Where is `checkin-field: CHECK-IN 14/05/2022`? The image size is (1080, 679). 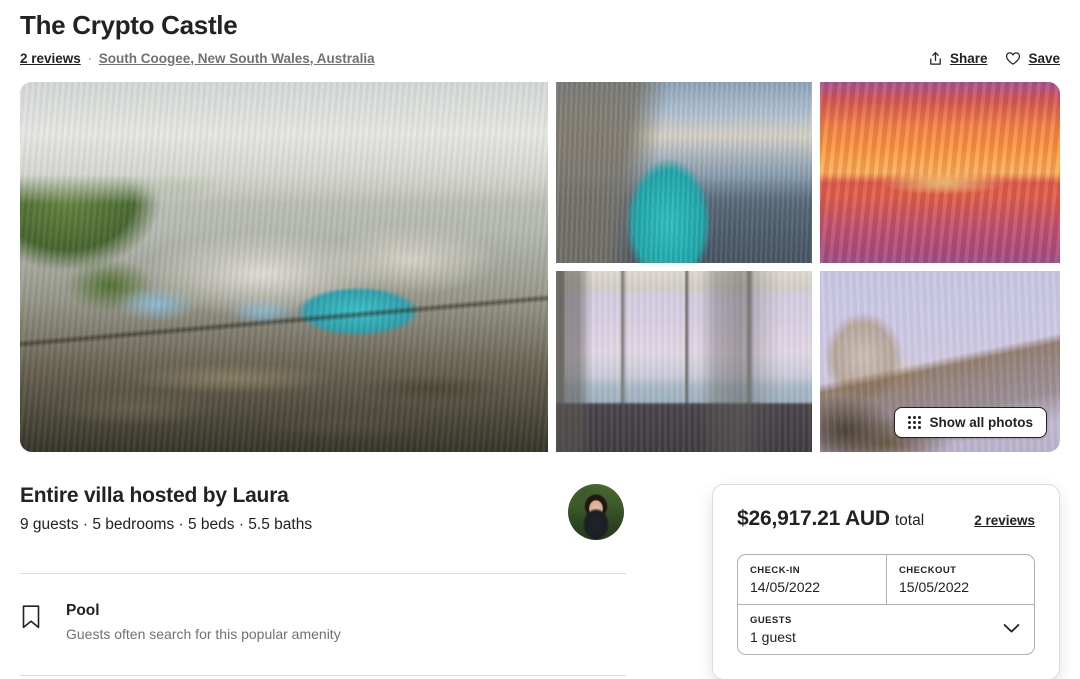
checkin-field: CHECK-IN 14/05/2022 is located at coordinates (812, 579).